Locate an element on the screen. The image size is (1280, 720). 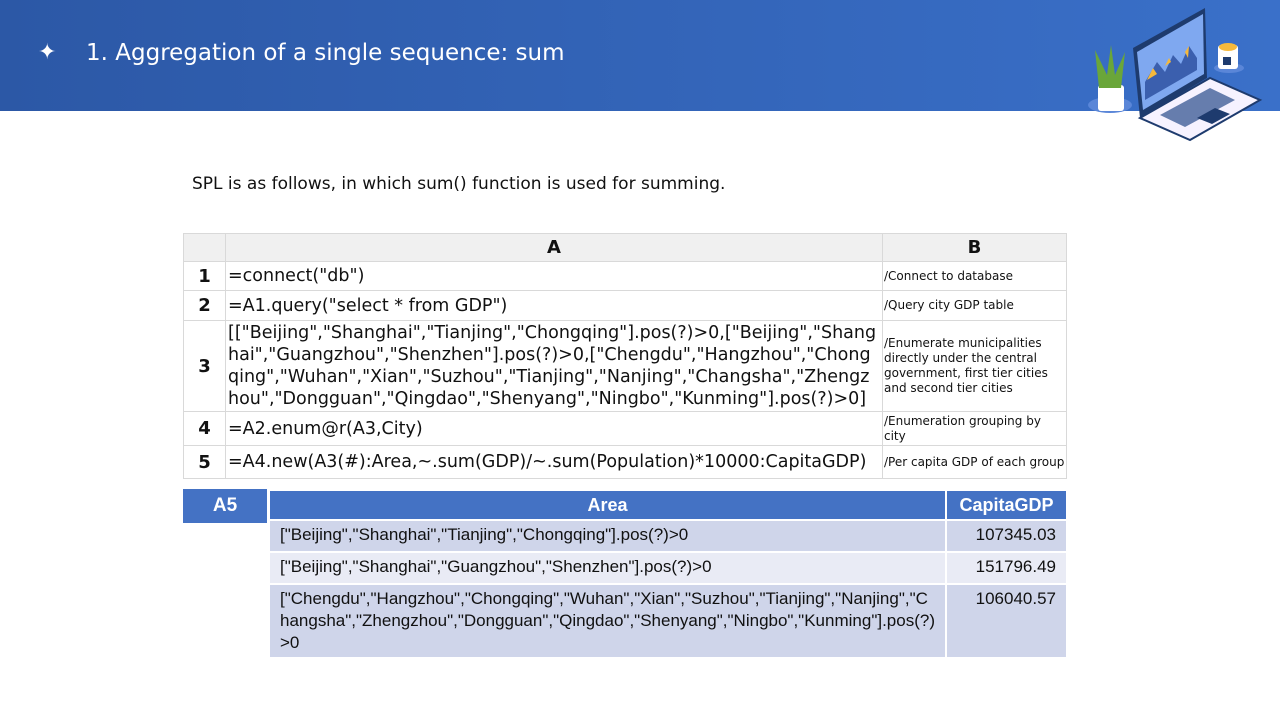
column-header-b: B is located at coordinates (974, 247).